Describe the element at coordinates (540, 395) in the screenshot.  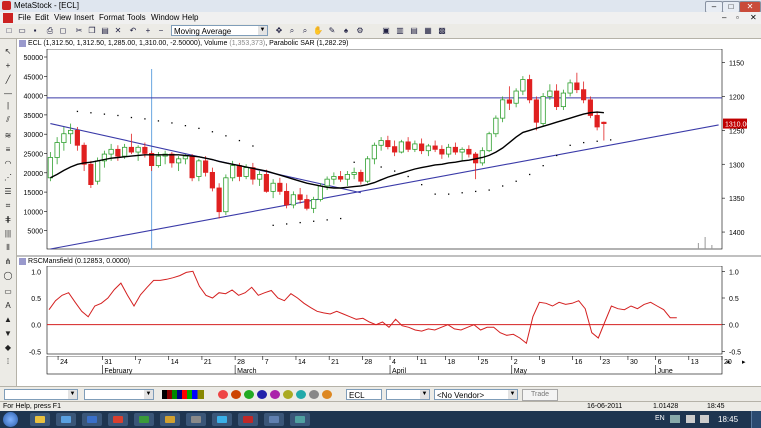
I see `trade-button: Trade` at that location.